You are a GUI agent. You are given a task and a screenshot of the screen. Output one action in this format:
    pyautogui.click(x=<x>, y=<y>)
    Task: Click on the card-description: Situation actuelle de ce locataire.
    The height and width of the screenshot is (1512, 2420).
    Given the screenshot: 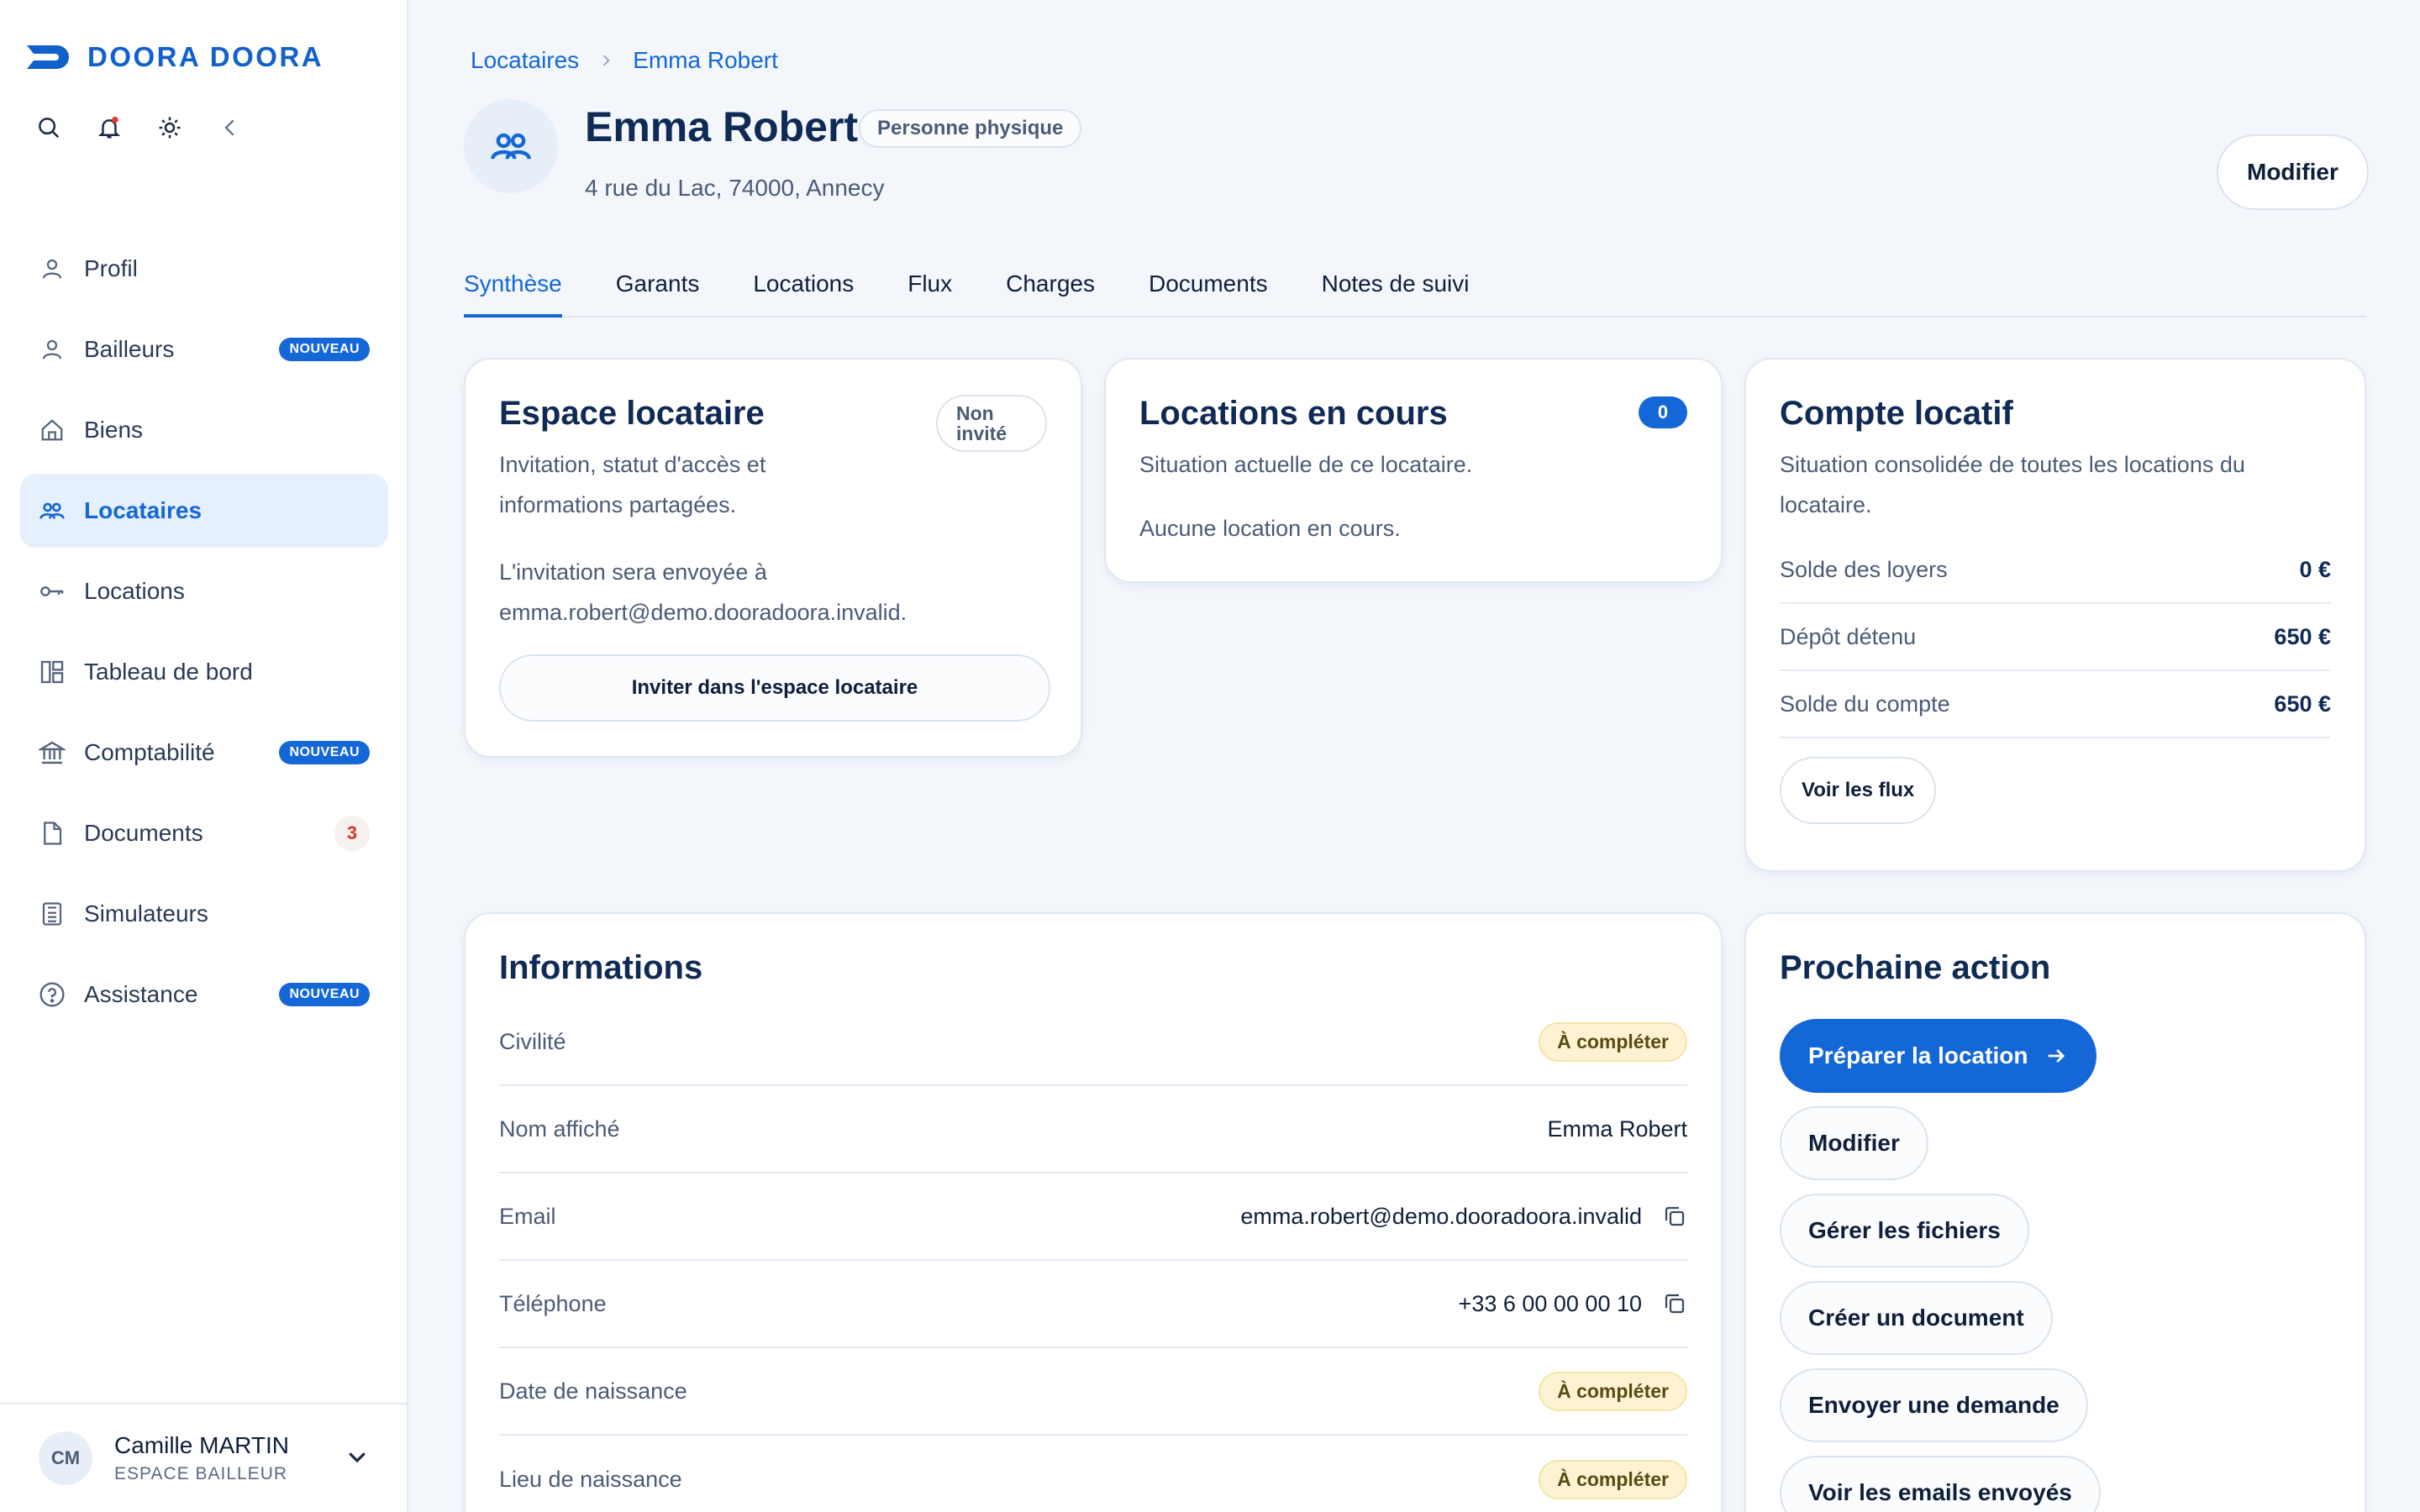 What is the action you would take?
    pyautogui.click(x=1306, y=464)
    